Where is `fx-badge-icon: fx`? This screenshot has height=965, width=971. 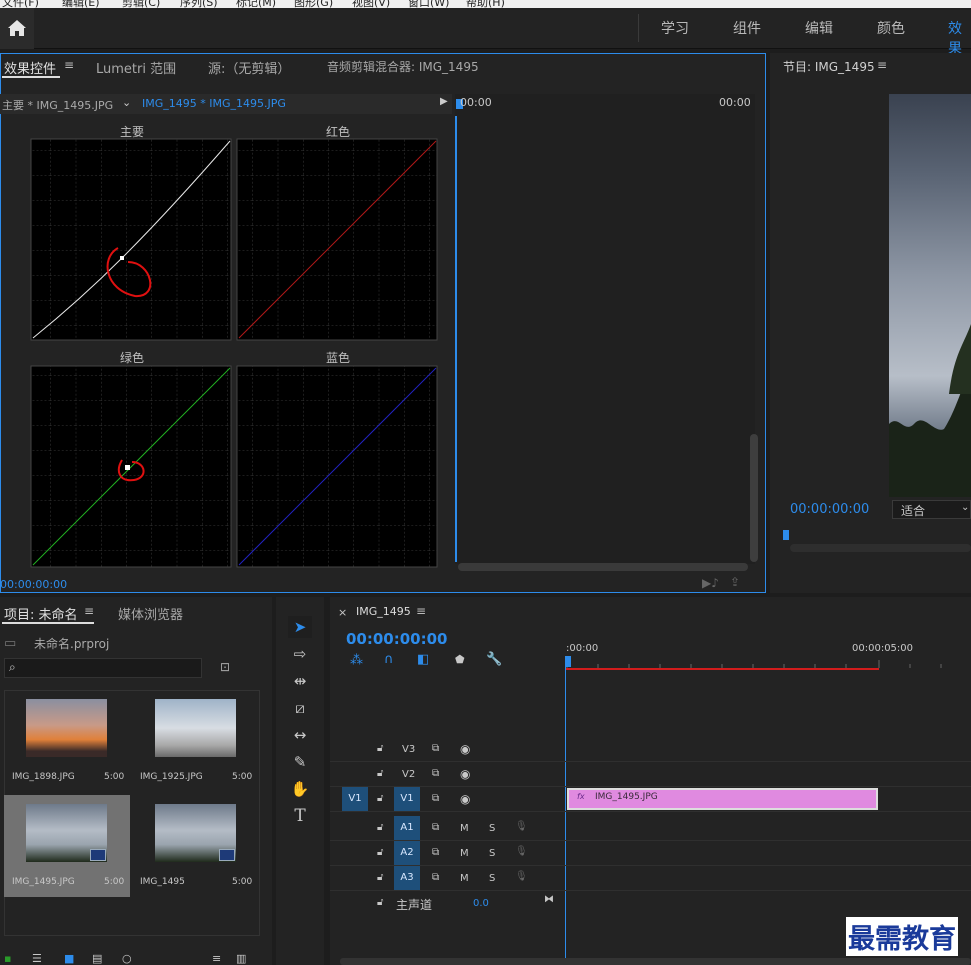
fx-badge-icon: fx is located at coordinates (581, 796).